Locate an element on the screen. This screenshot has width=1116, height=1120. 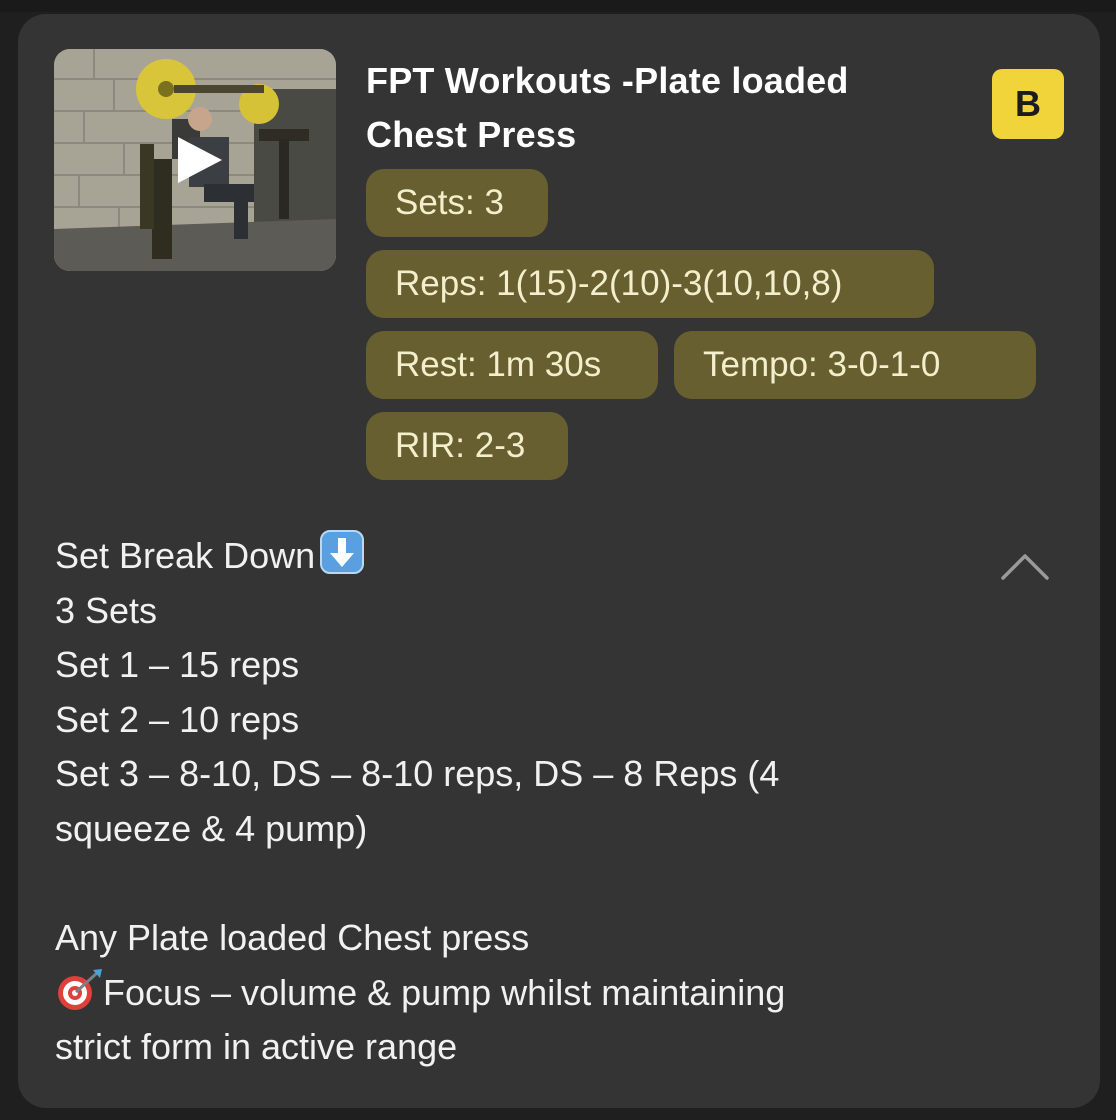
description-line: Set 2 – 10 reps is located at coordinates (177, 719).